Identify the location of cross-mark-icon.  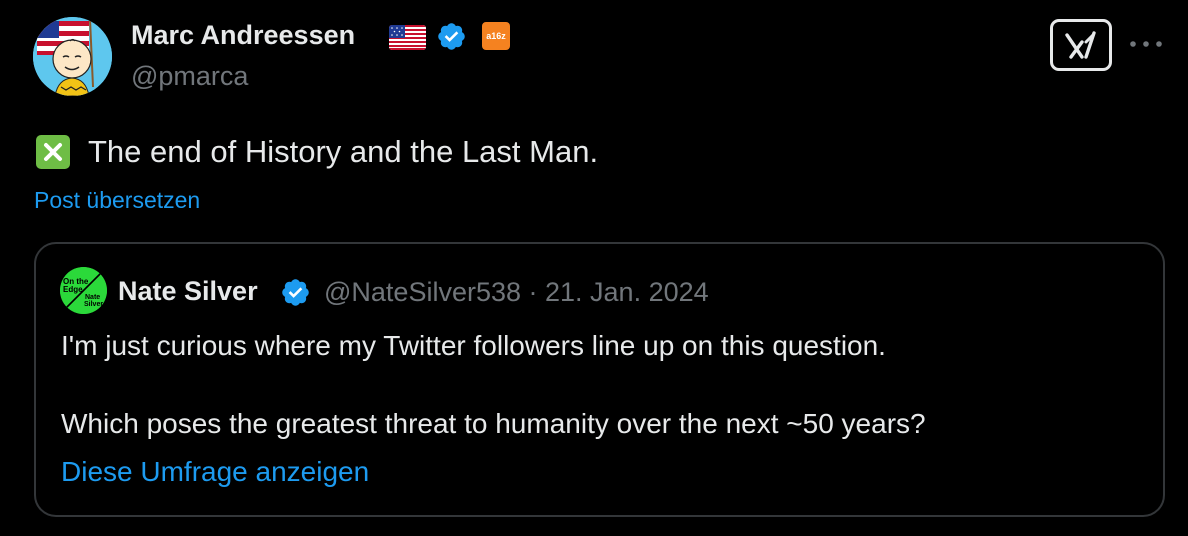
(53, 152).